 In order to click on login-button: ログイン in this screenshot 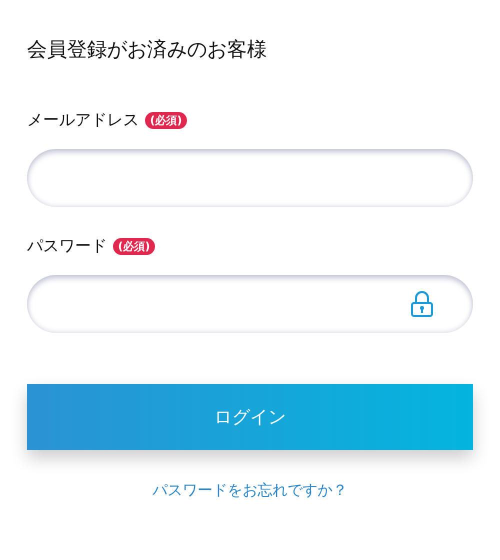, I will do `click(250, 417)`.